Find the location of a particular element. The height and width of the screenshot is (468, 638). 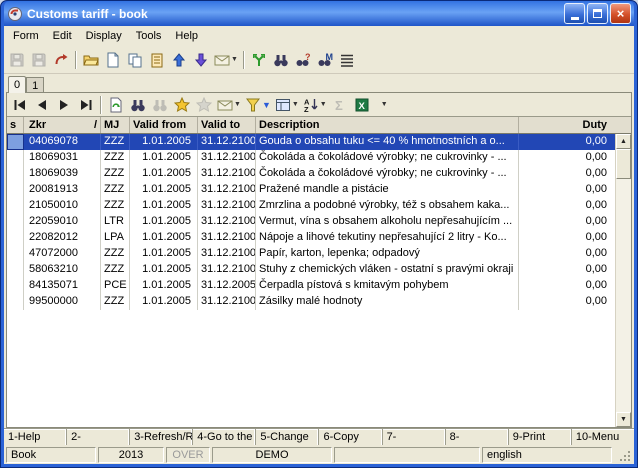

maximize-button is located at coordinates (597, 13).